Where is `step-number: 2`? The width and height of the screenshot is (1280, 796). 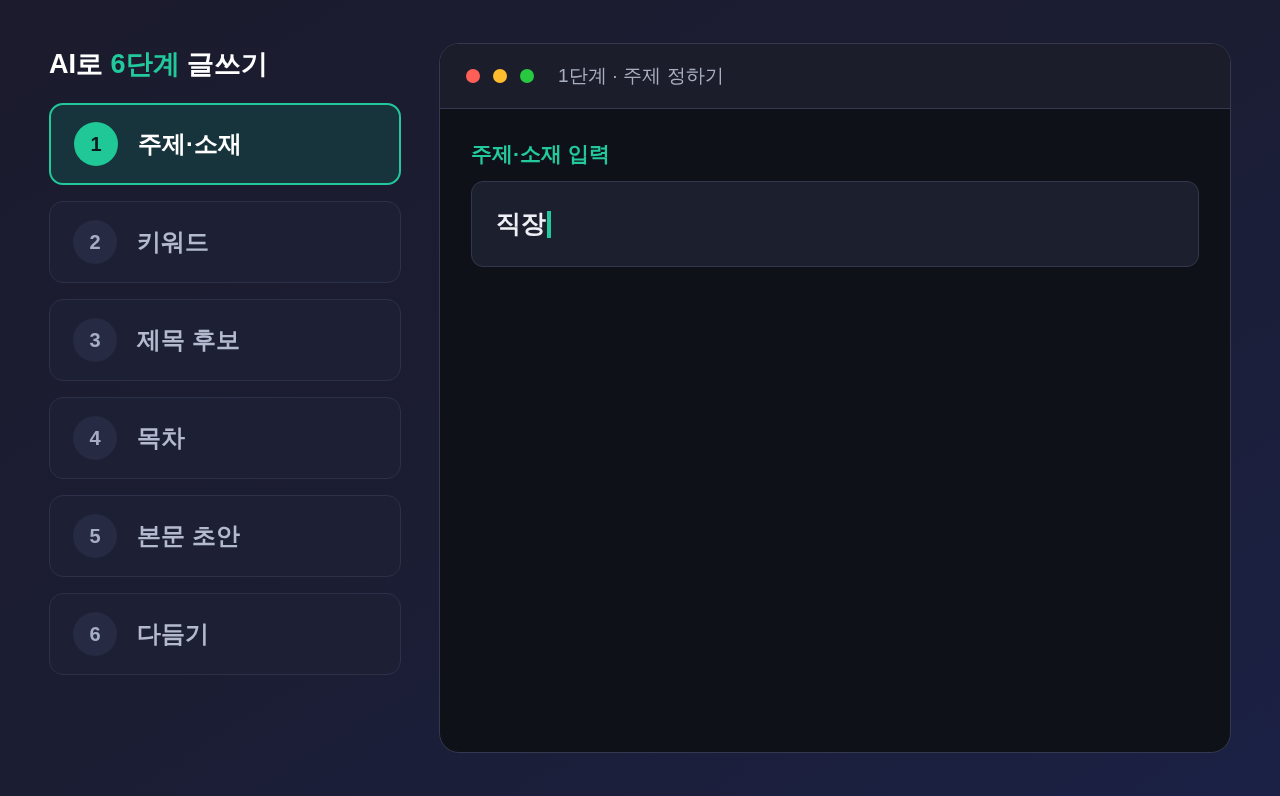
step-number: 2 is located at coordinates (95, 242).